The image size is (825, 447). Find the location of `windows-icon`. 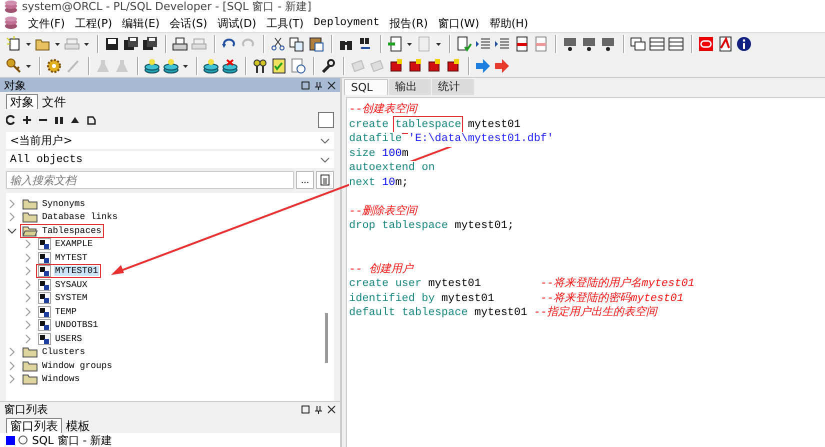

windows-icon is located at coordinates (638, 44).